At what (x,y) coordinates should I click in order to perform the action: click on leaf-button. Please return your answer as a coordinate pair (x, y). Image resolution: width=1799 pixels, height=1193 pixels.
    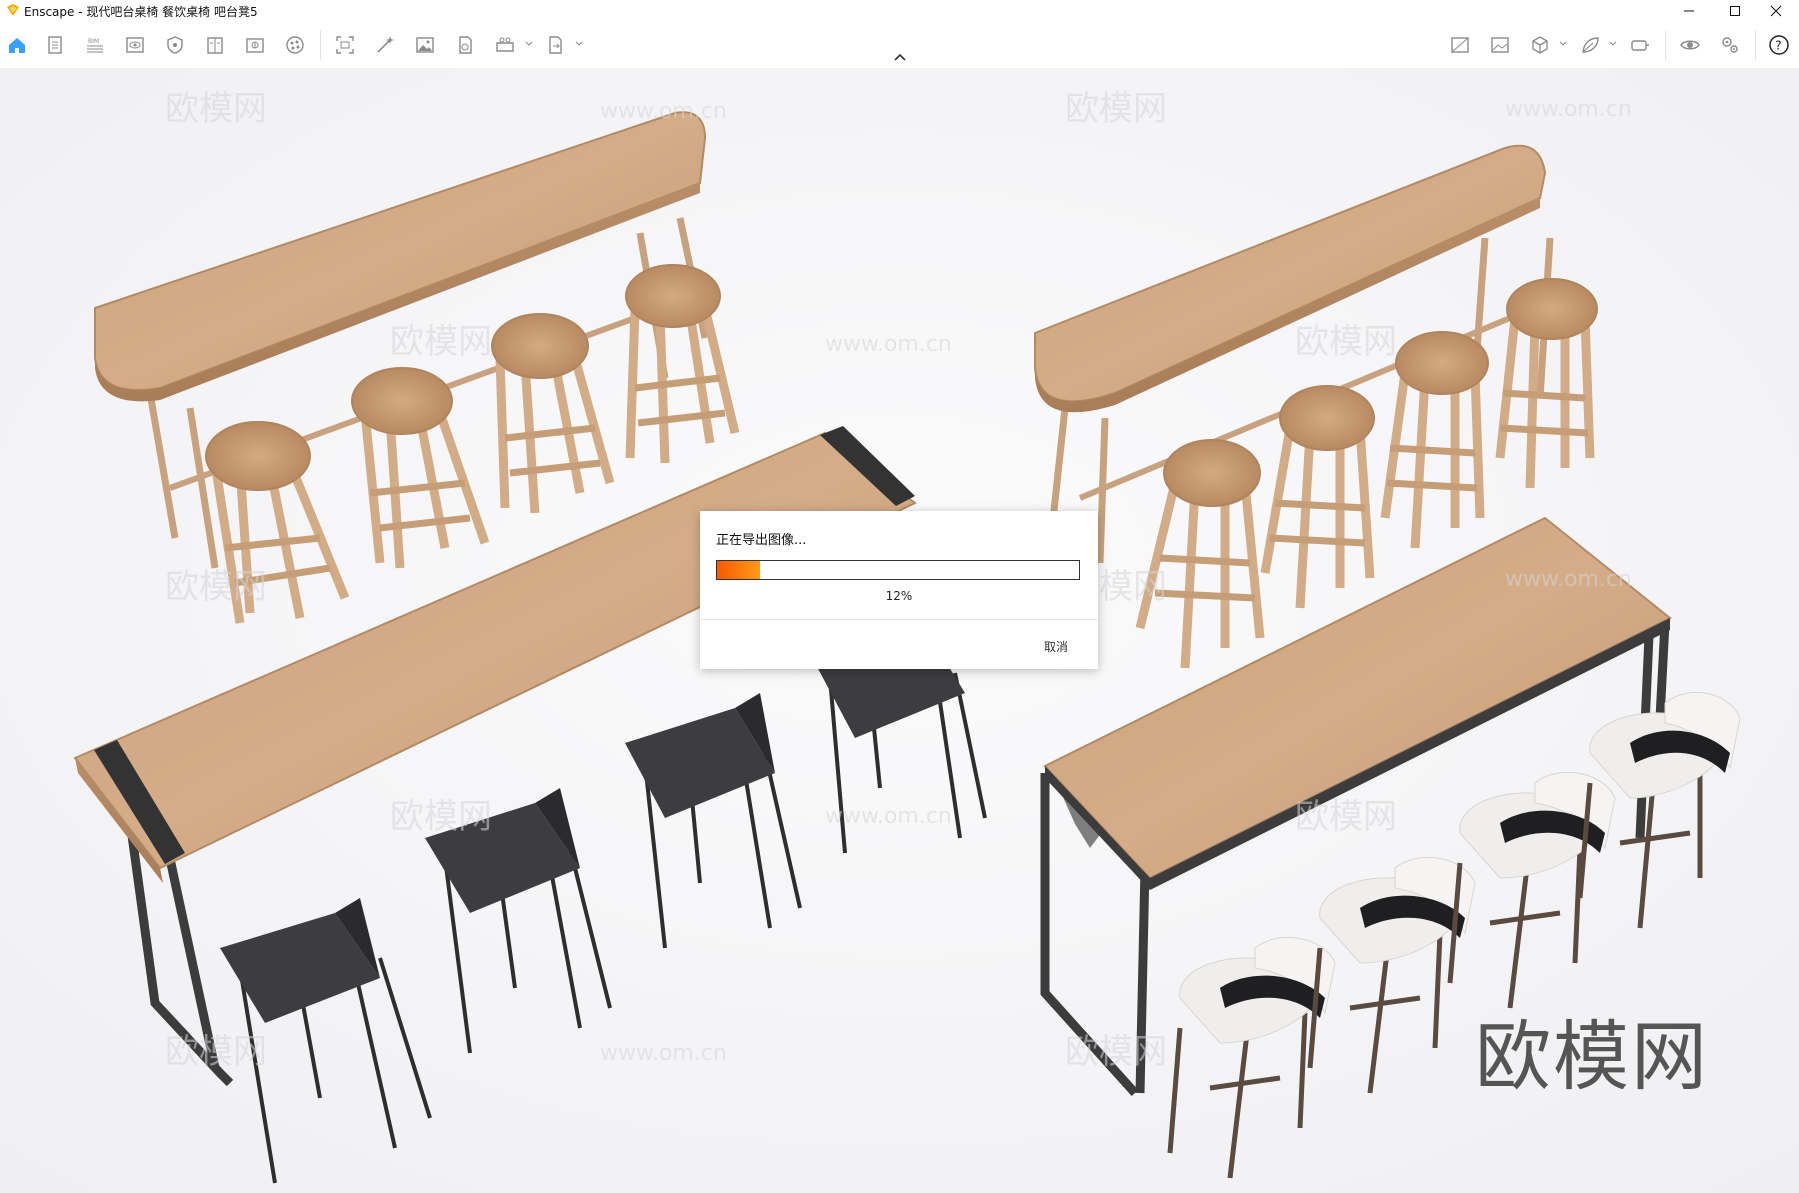
    Looking at the image, I should click on (1590, 45).